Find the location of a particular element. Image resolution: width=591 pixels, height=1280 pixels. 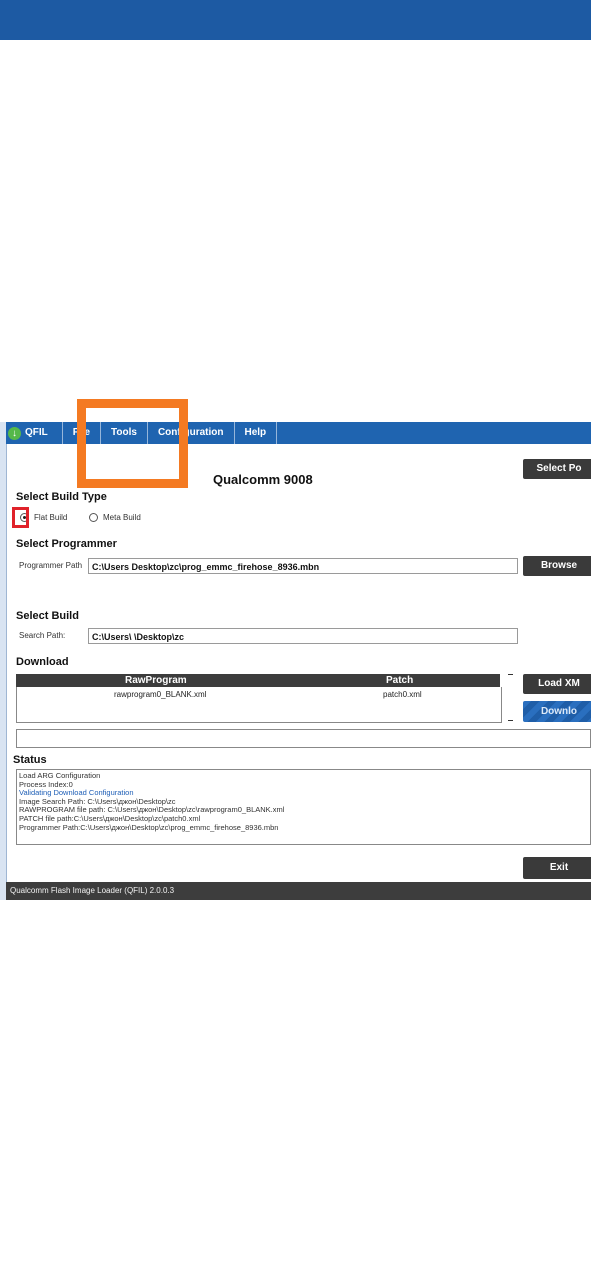

patch-cell: patch0.xml is located at coordinates (402, 694).